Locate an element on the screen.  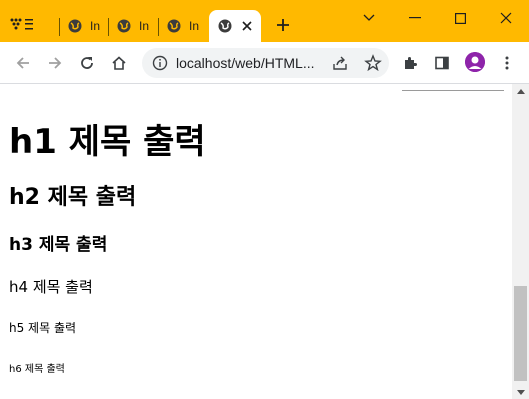
share-icon is located at coordinates (340, 63).